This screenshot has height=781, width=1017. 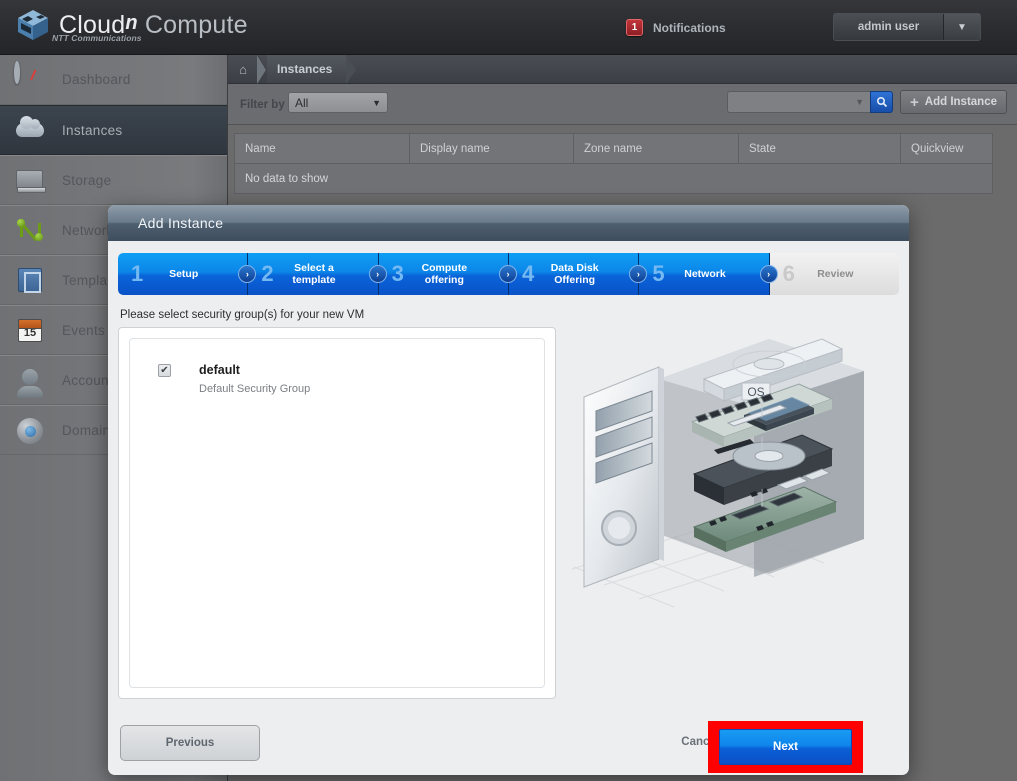 I want to click on calendar-icon: 15, so click(x=30, y=330).